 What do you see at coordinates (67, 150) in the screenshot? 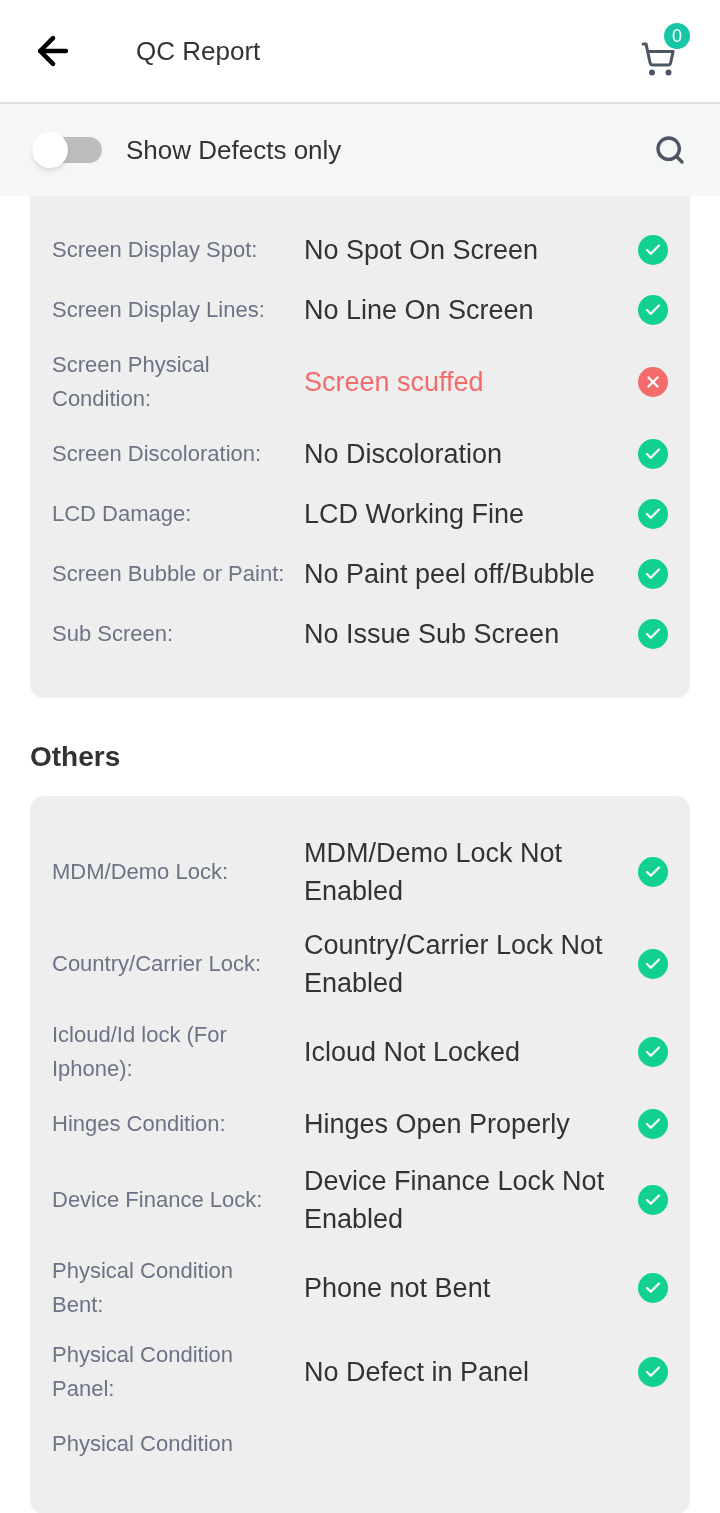
I see `toggle-switch` at bounding box center [67, 150].